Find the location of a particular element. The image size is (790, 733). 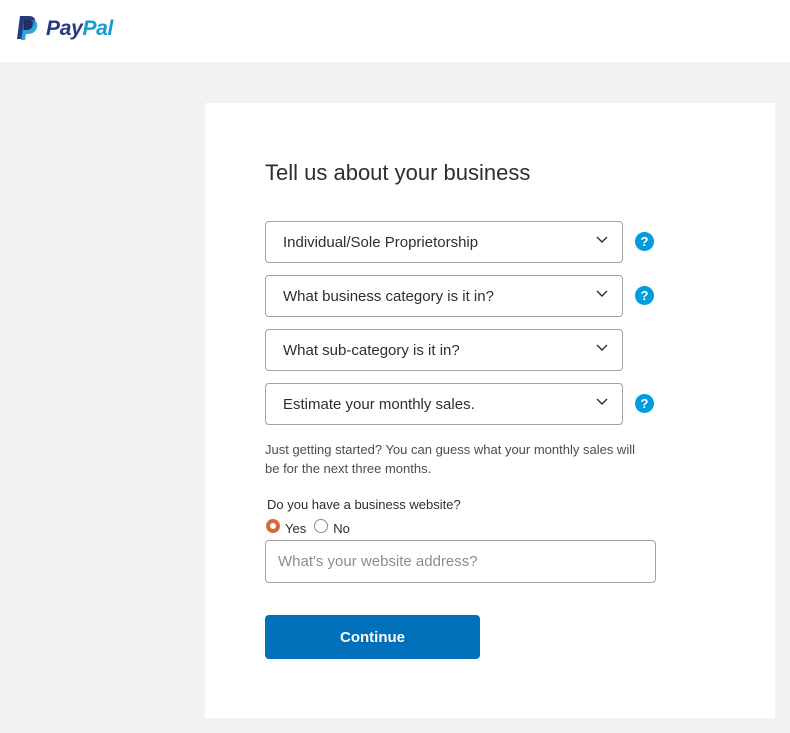

logo-word-pay: Pay is located at coordinates (64, 28).